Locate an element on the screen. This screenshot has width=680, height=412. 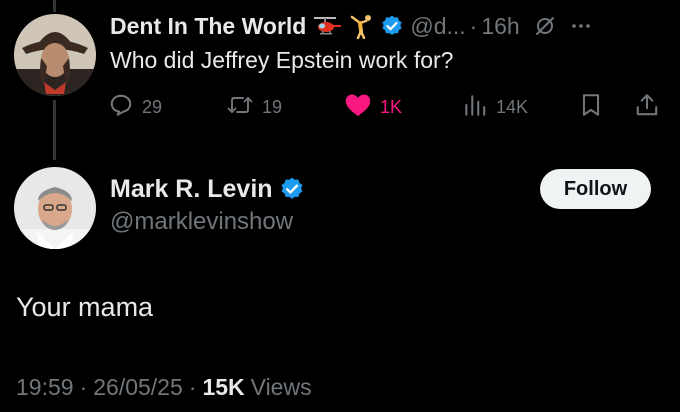
like-button: 1K is located at coordinates (373, 107).